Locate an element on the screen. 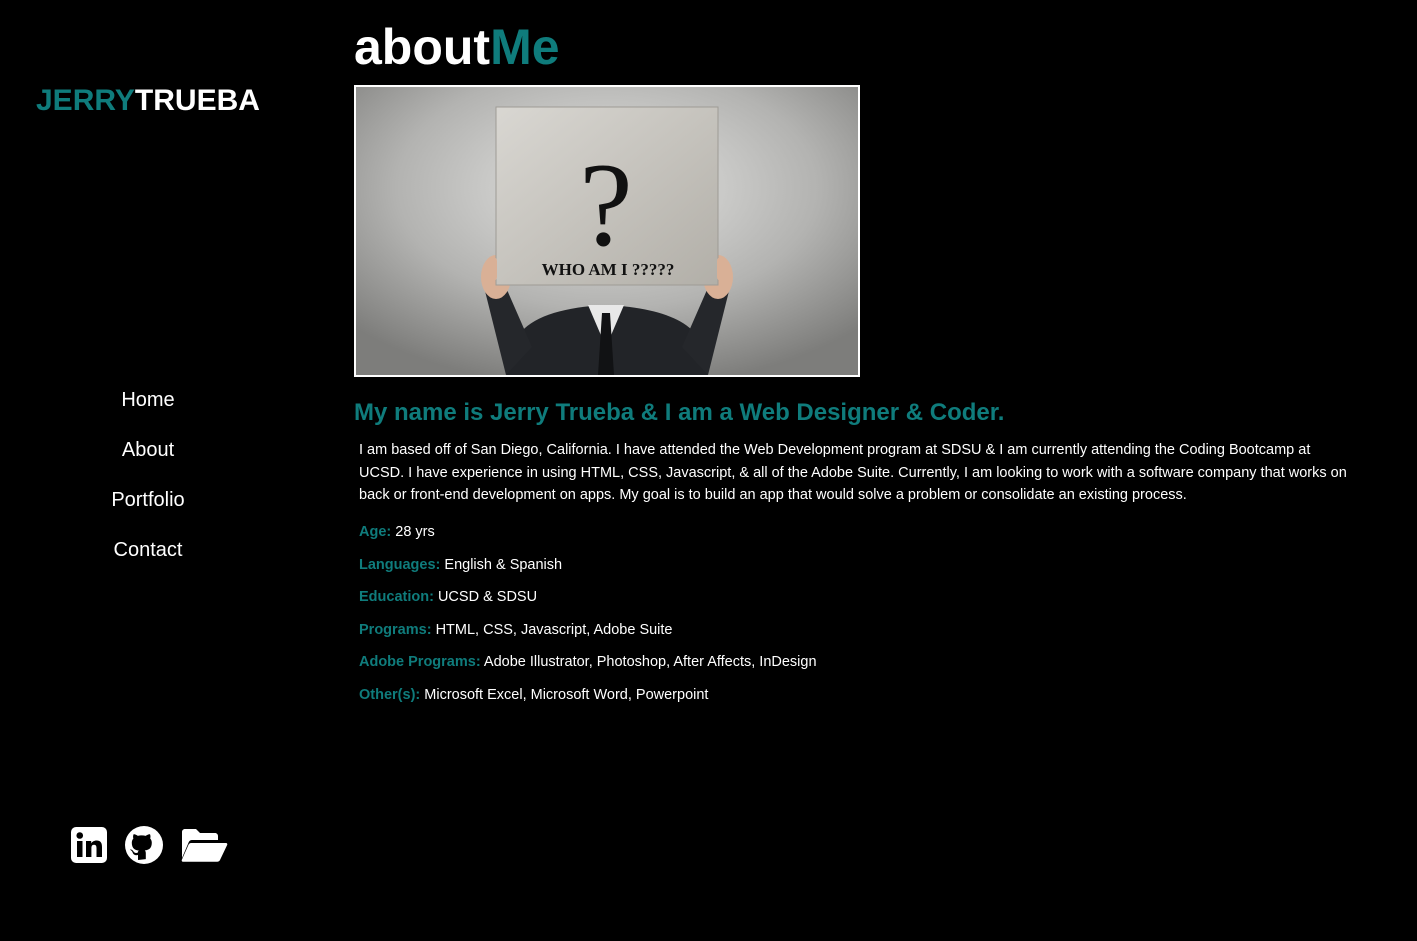 Image resolution: width=1417 pixels, height=941 pixels. logo-last-name: TRUEBA is located at coordinates (197, 100).